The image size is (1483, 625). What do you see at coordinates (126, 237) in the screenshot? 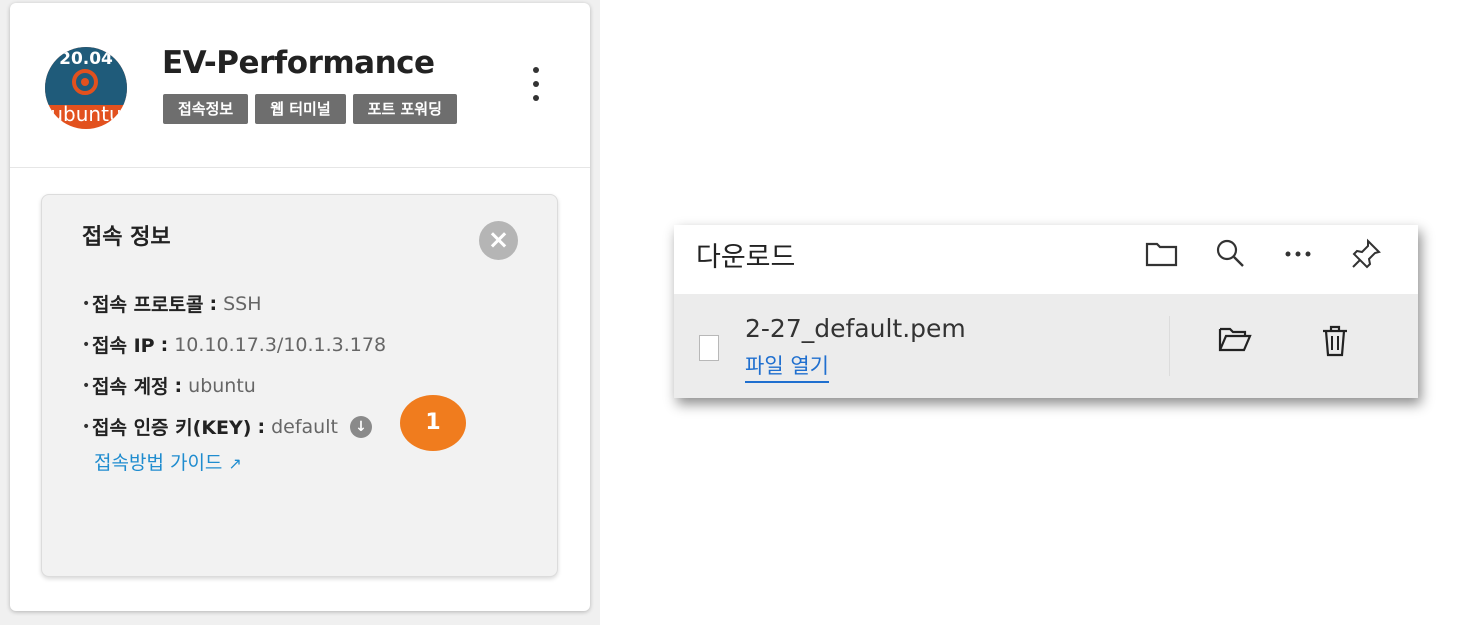
I see `panel-title: 접속 정보` at bounding box center [126, 237].